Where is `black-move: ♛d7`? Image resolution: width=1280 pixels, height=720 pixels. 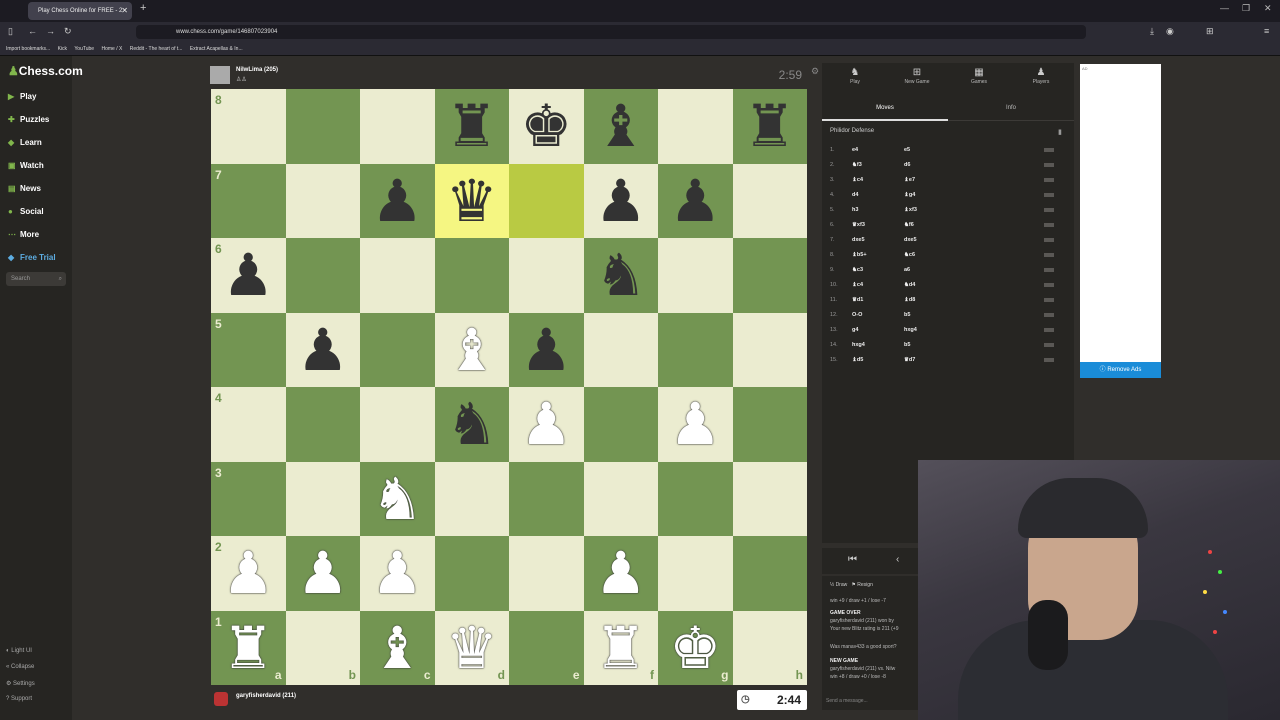 black-move: ♛d7 is located at coordinates (909, 360).